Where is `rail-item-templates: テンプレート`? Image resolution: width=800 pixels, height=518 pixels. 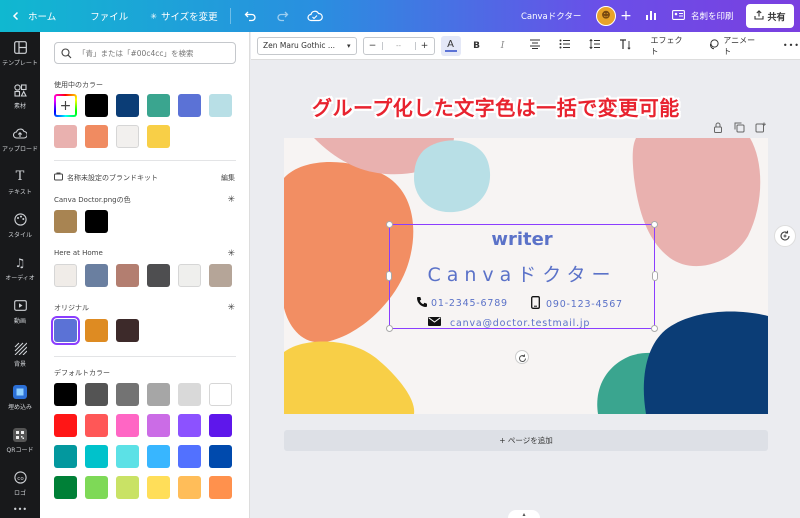 rail-item-templates: テンプレート is located at coordinates (20, 53).